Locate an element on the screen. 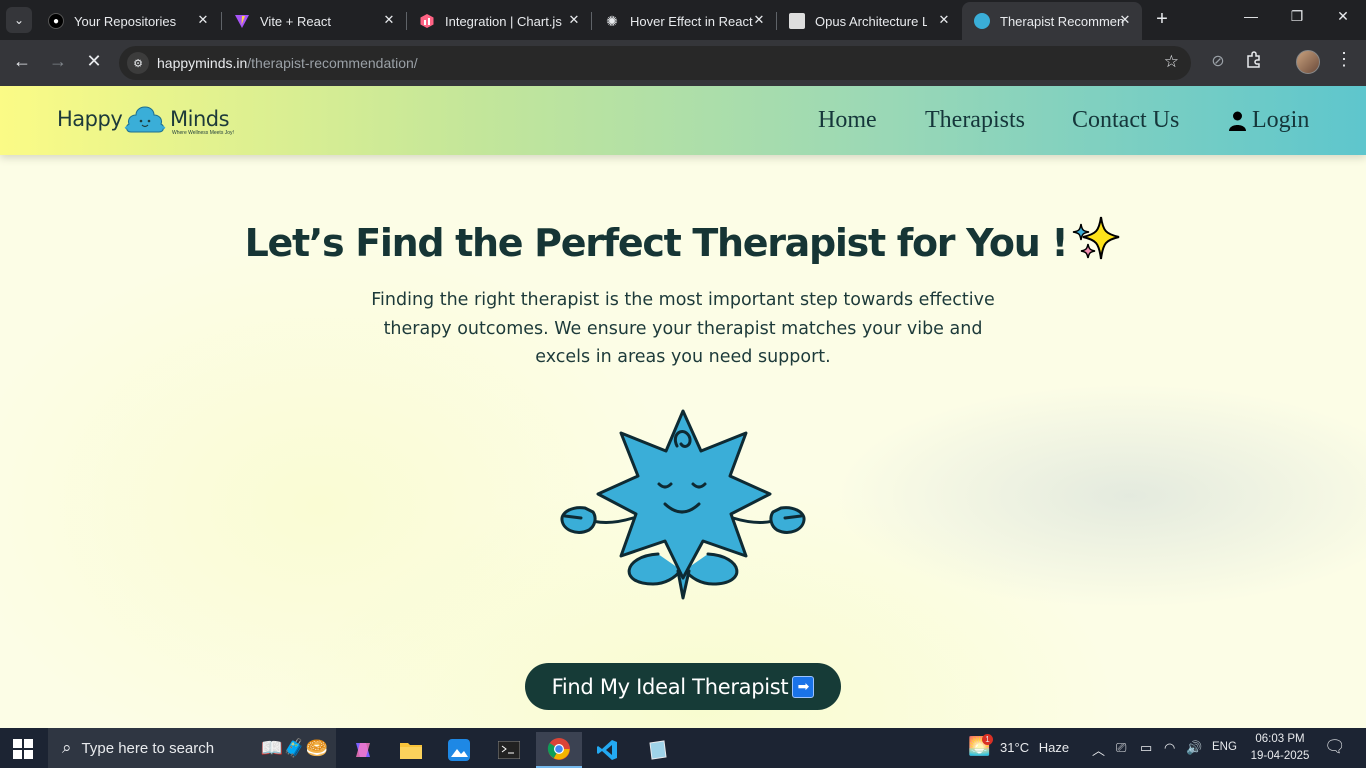  copilot-icon is located at coordinates (363, 750).